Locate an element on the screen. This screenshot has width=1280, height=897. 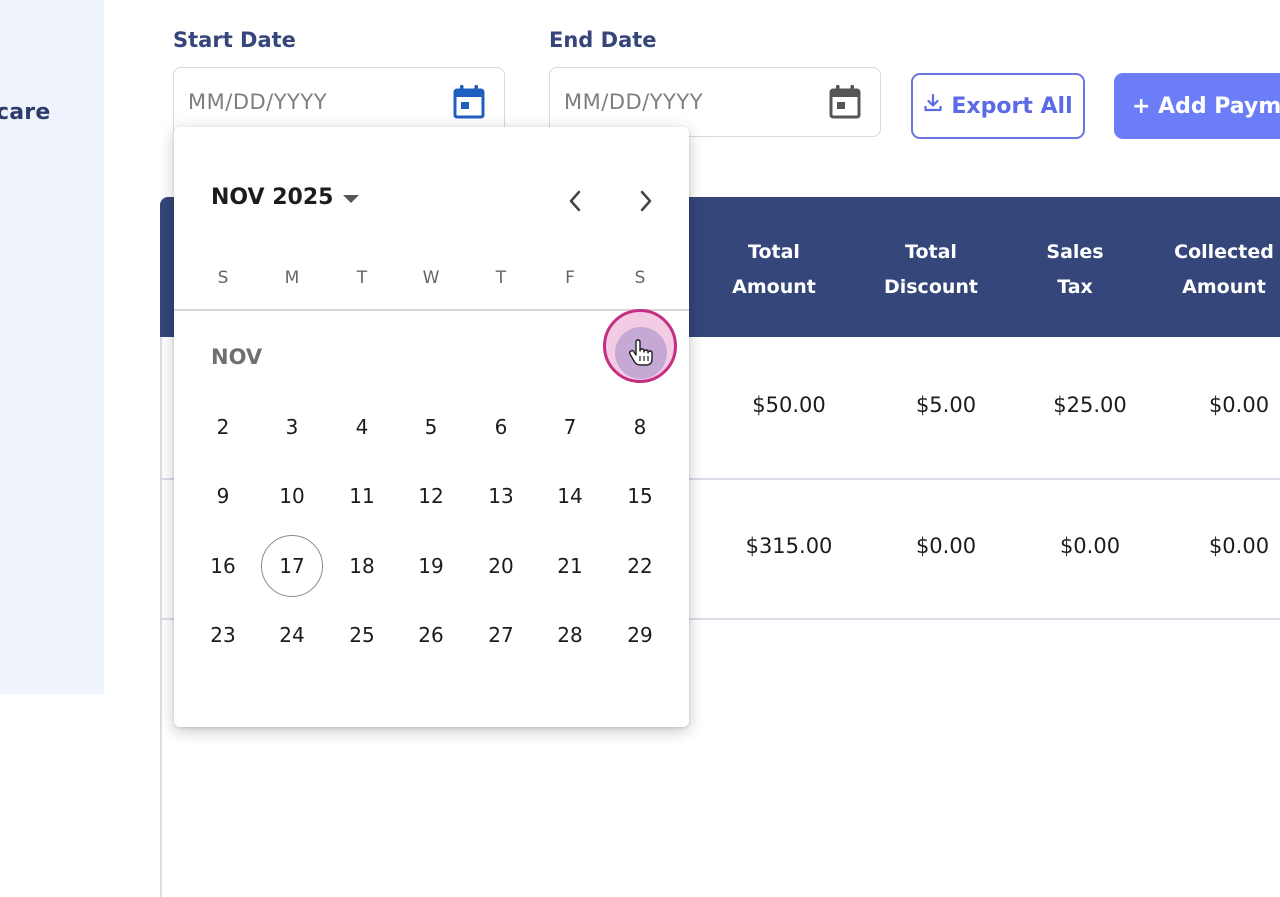
calendar-day: 5 is located at coordinates (431, 427).